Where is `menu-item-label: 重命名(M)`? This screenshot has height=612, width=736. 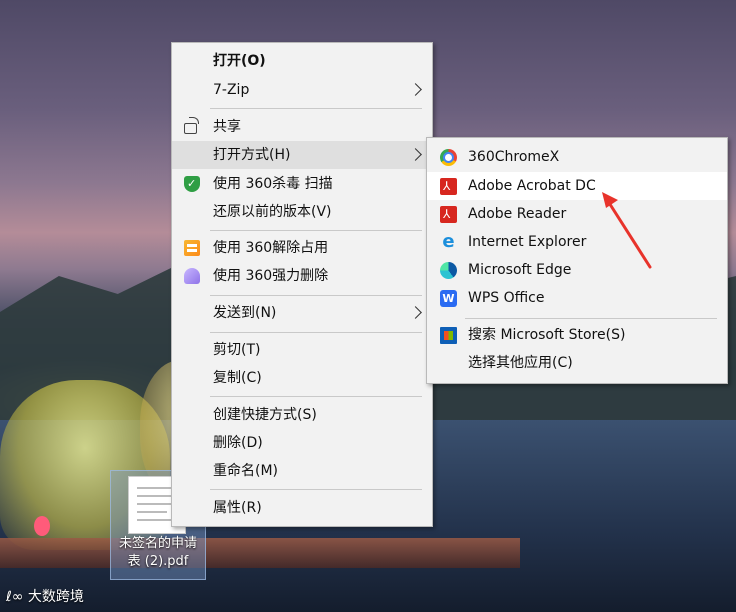 menu-item-label: 重命名(M) is located at coordinates (246, 471).